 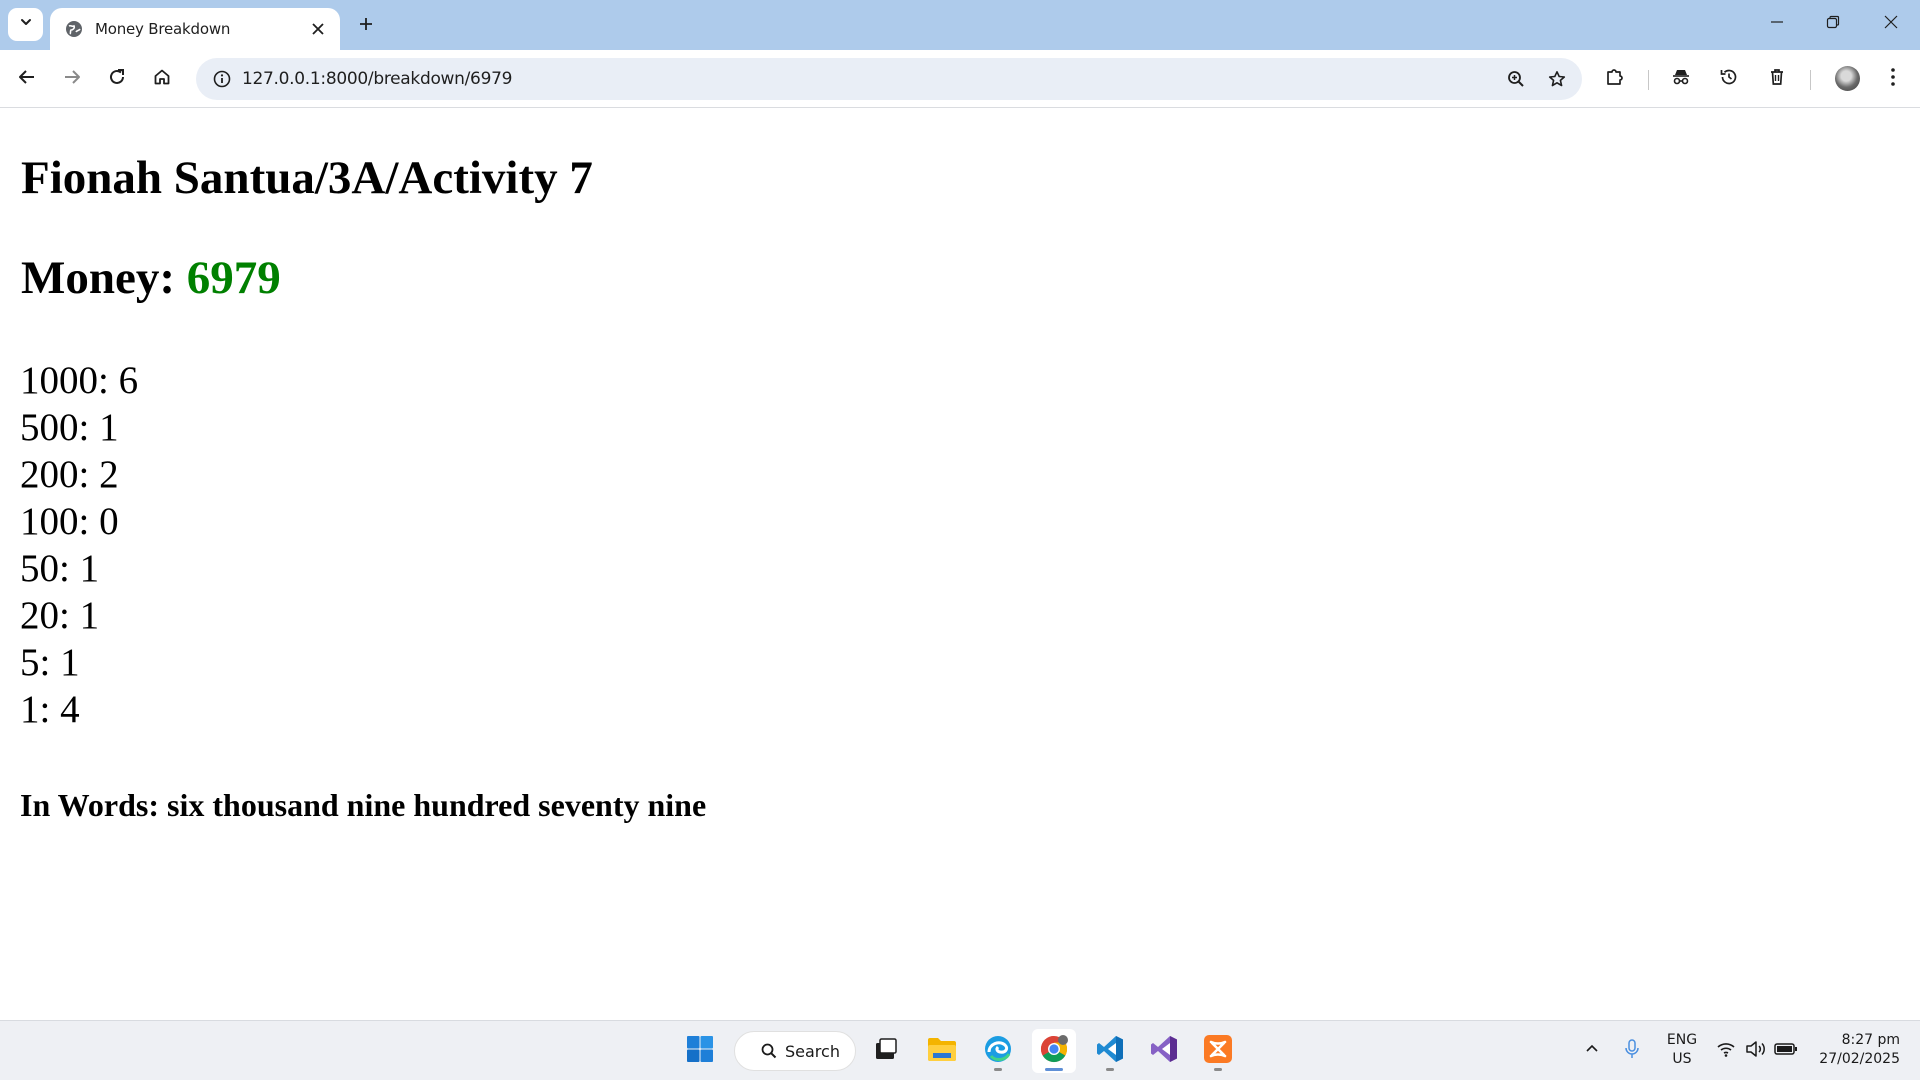 I want to click on reload-button, so click(x=117, y=79).